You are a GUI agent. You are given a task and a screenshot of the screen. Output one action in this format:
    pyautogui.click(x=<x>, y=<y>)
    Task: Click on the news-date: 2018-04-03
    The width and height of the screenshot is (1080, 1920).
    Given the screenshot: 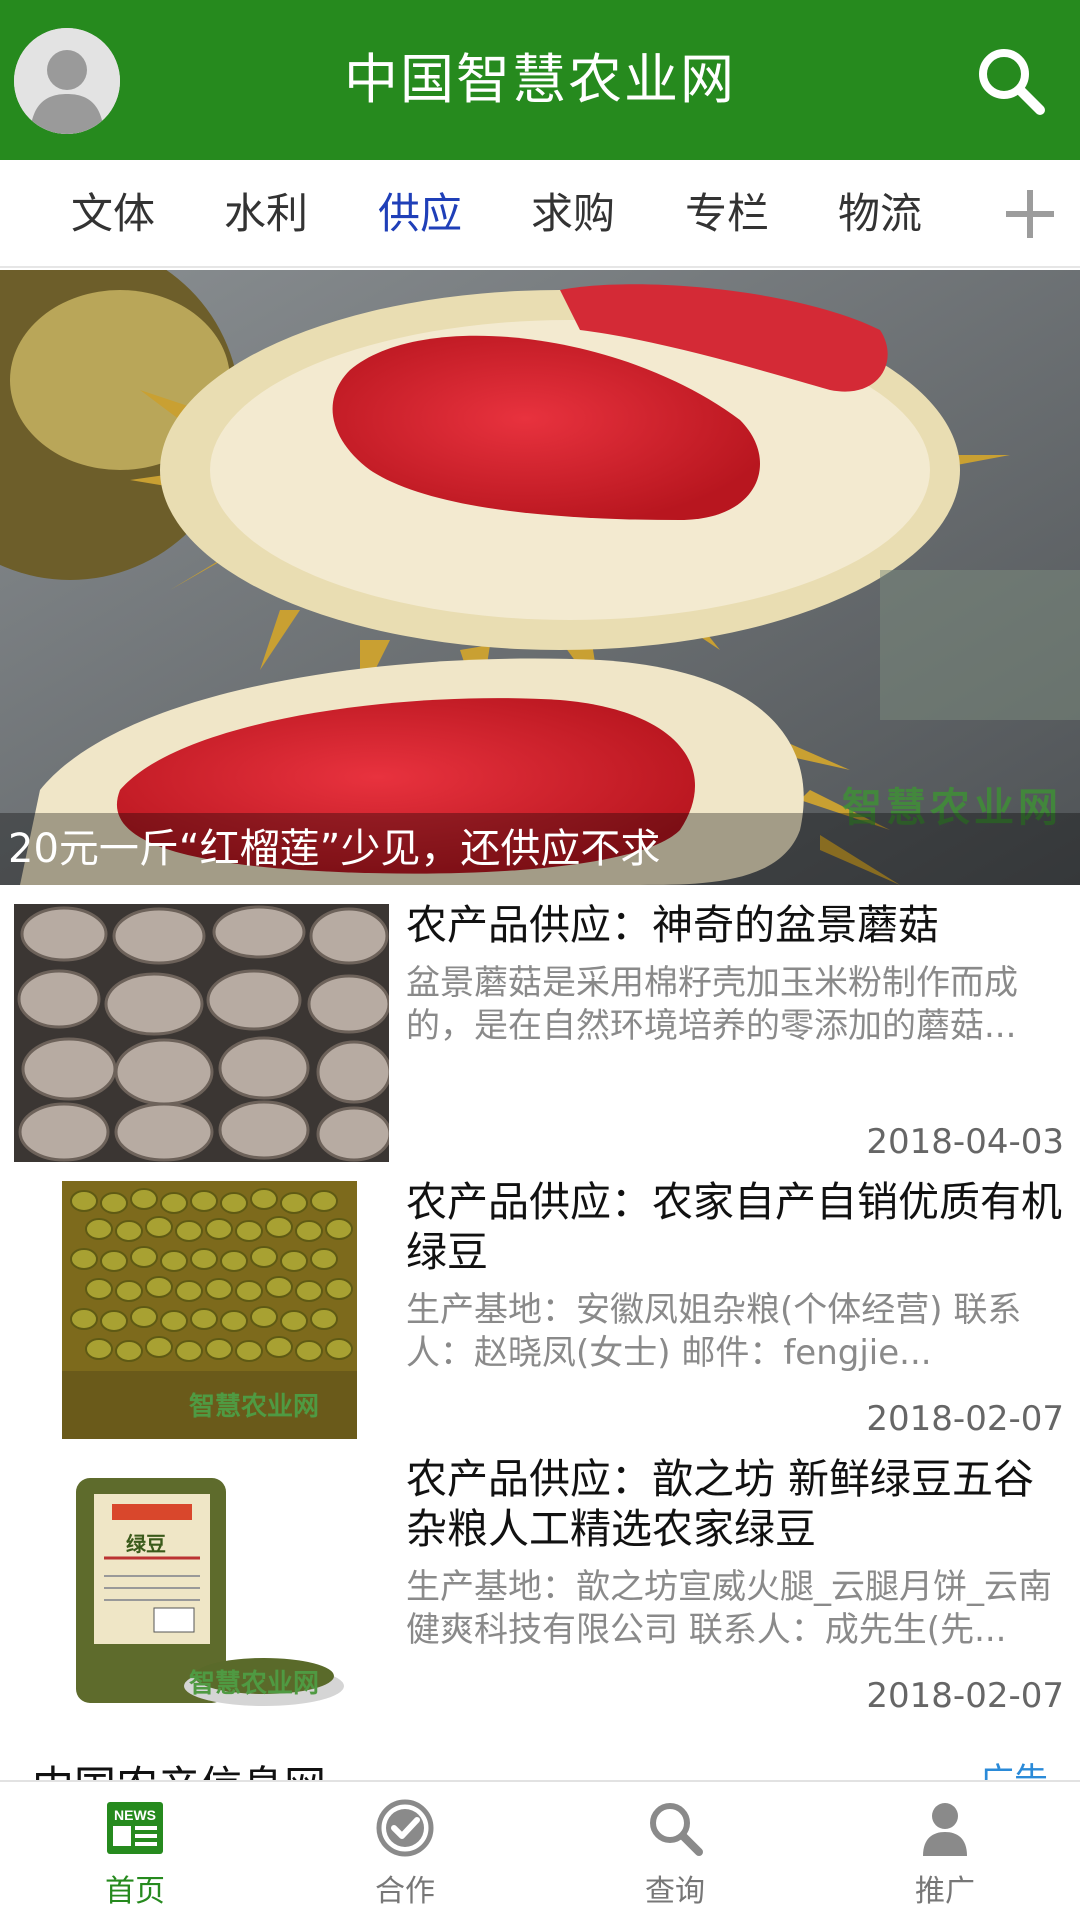 What is the action you would take?
    pyautogui.click(x=965, y=1142)
    